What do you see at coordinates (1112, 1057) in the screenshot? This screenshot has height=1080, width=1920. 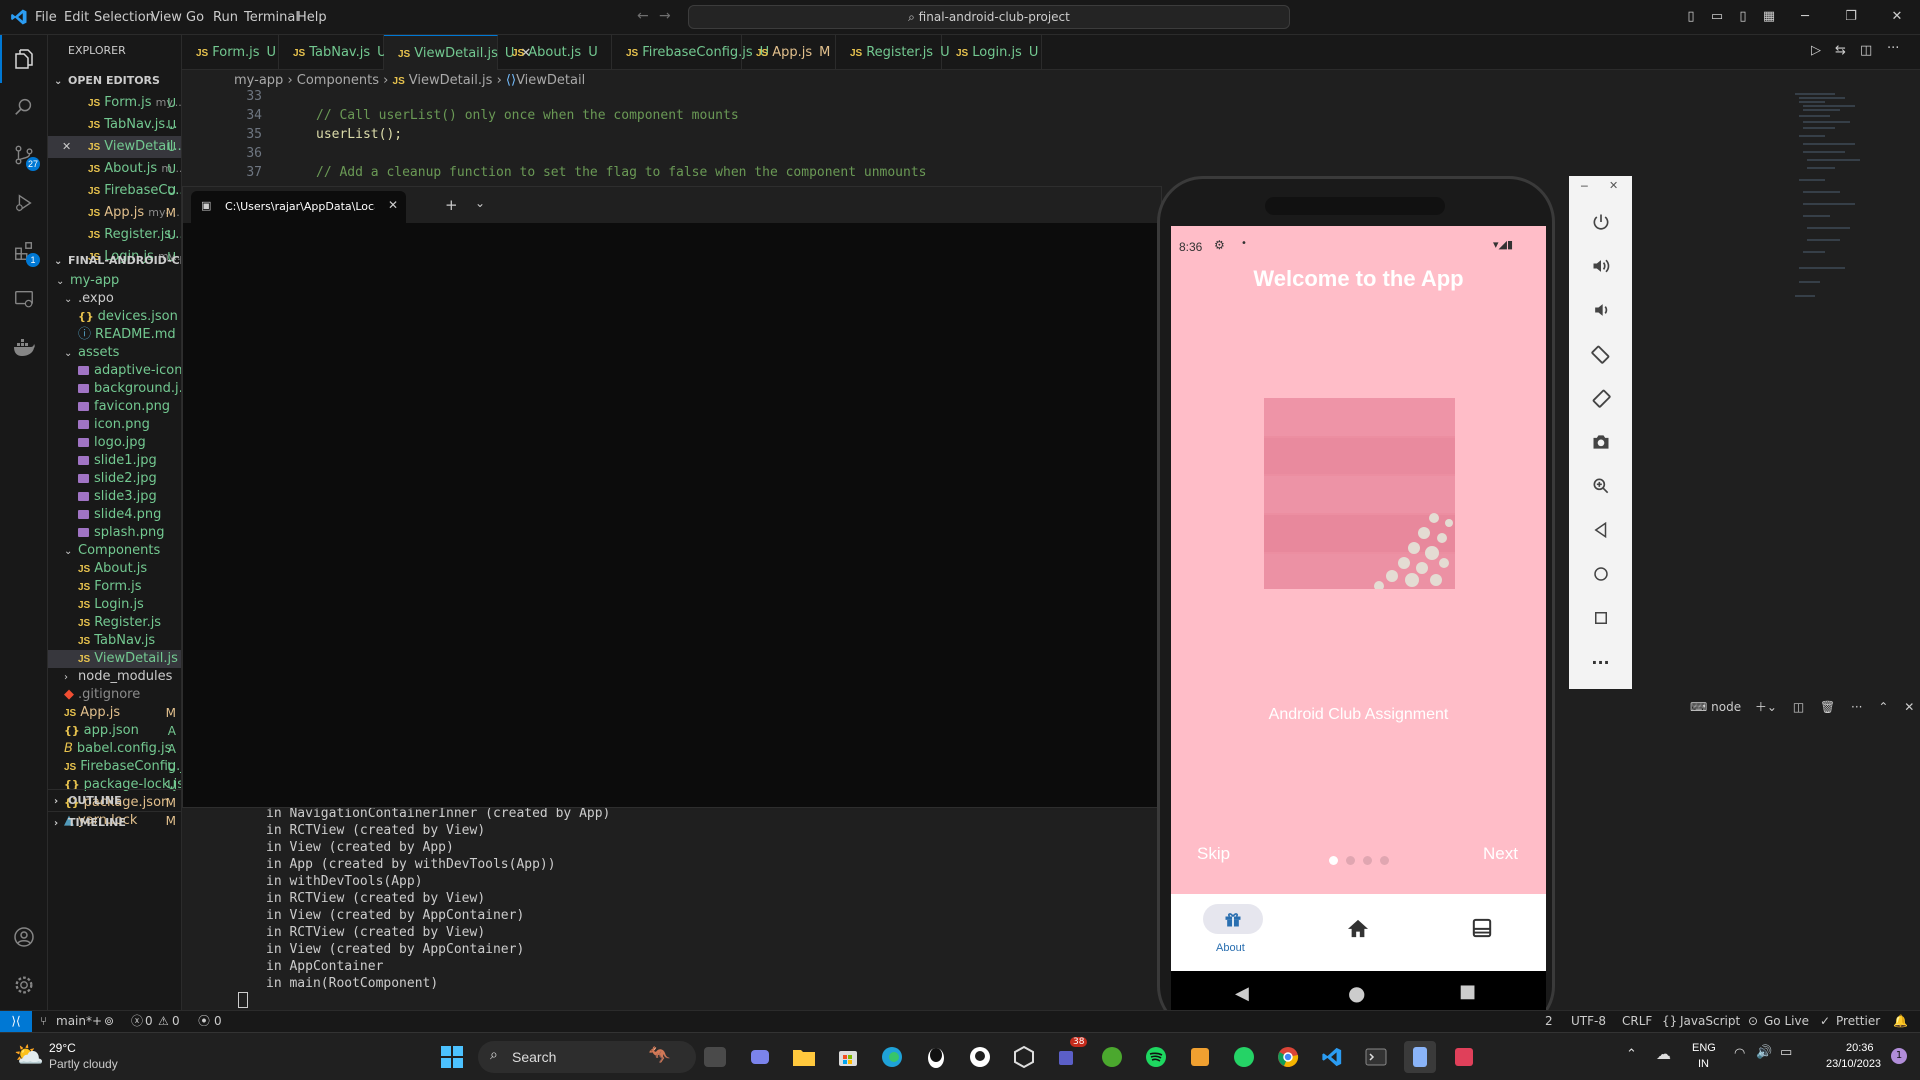 I see `utorrent-icon` at bounding box center [1112, 1057].